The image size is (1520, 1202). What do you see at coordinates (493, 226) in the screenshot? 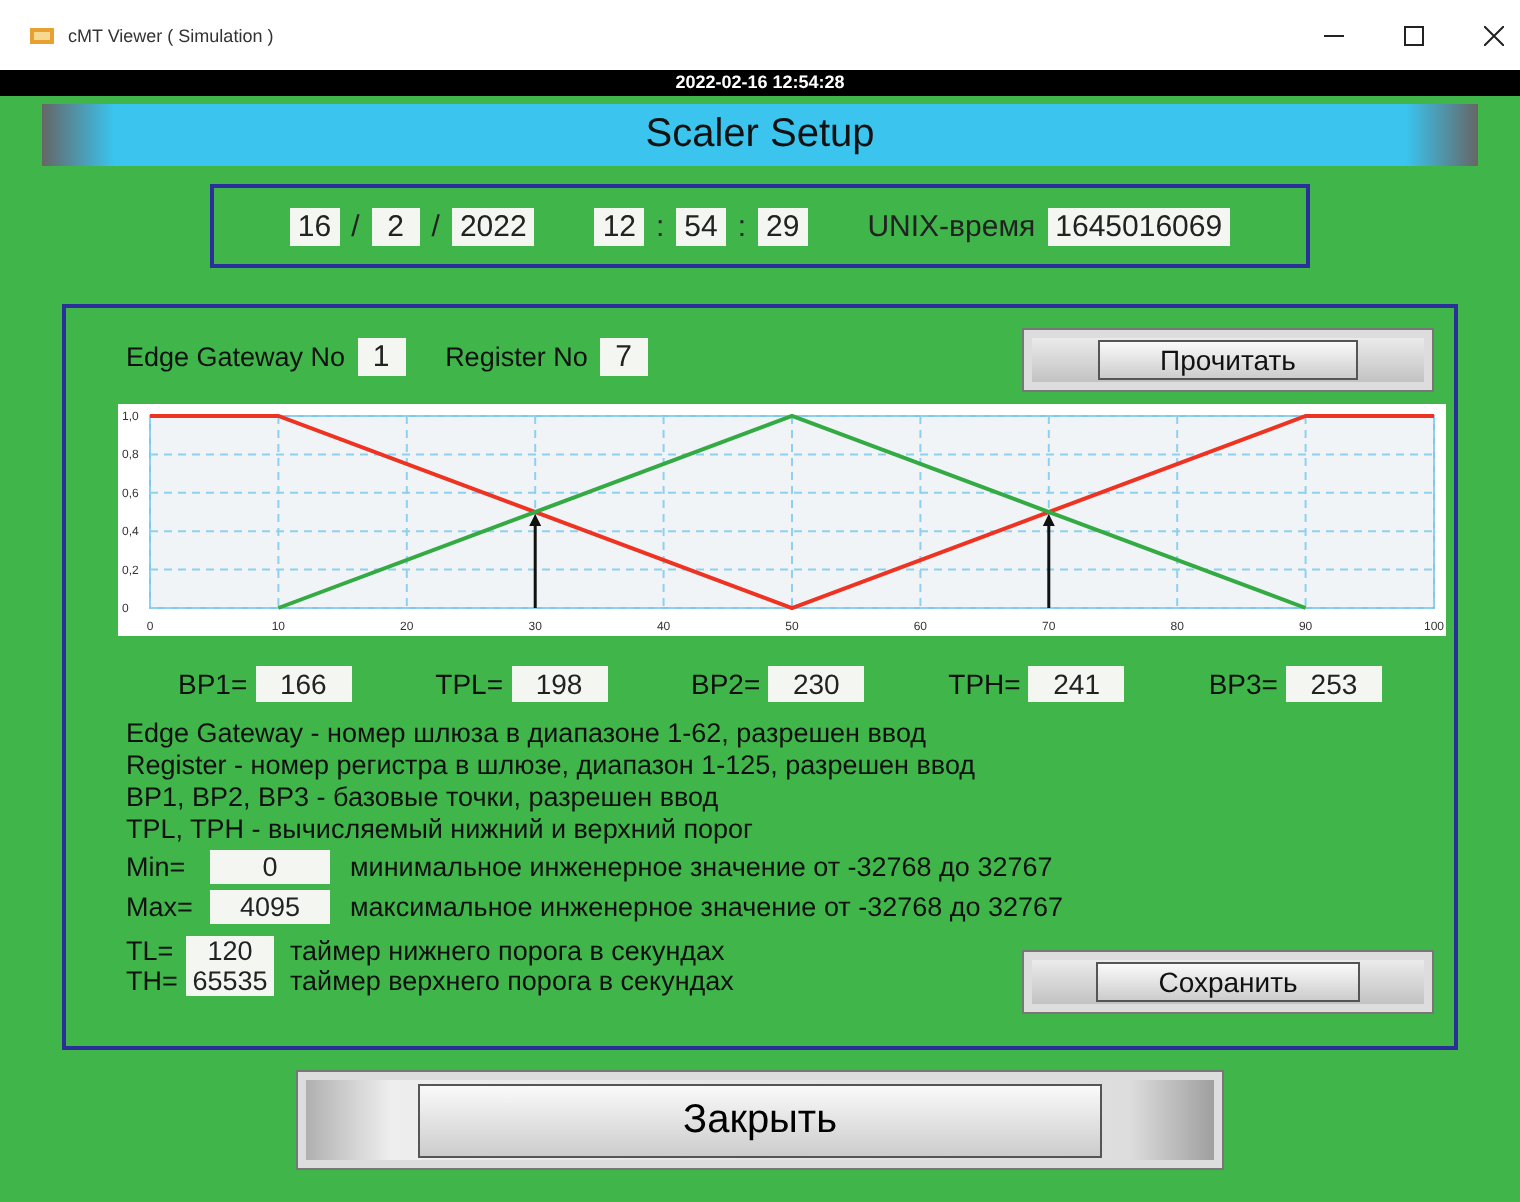
I see `date-field: 2022` at bounding box center [493, 226].